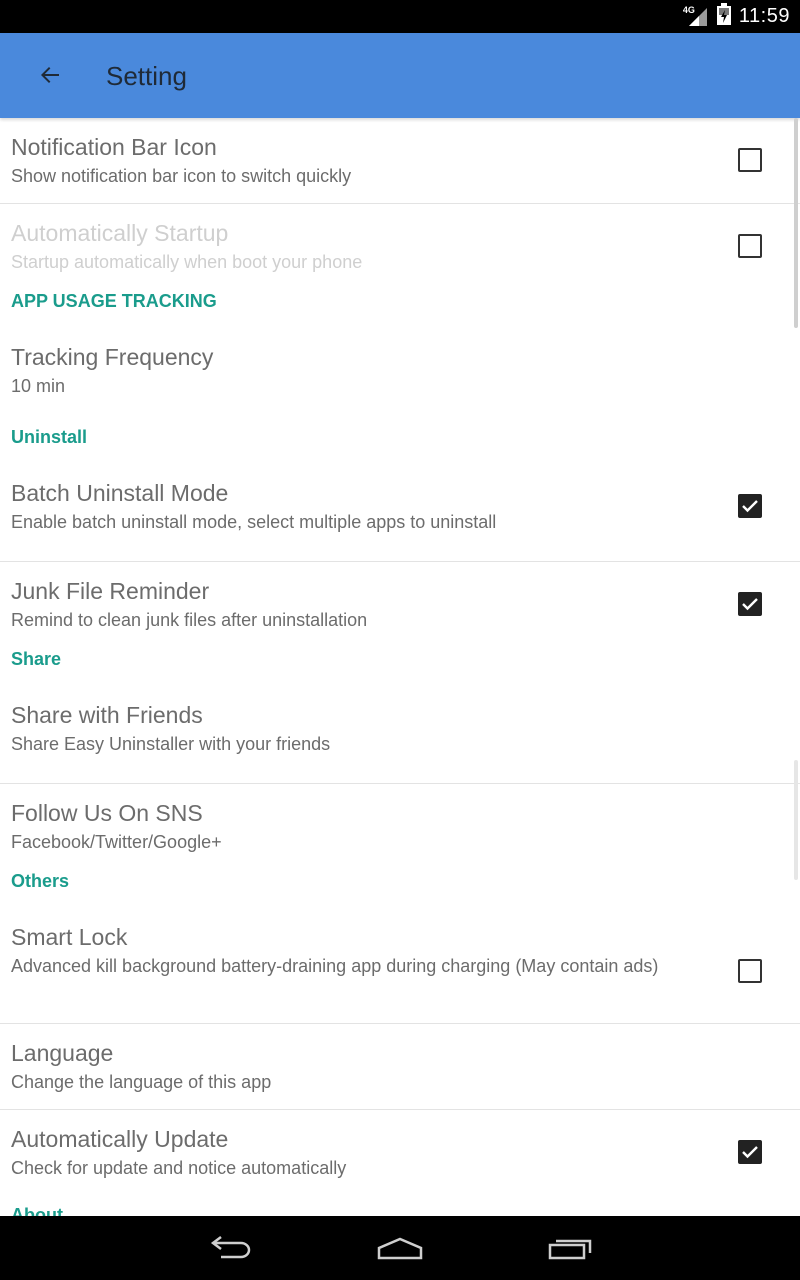 This screenshot has width=800, height=1280. Describe the element at coordinates (750, 246) in the screenshot. I see `startup-checkbox` at that location.